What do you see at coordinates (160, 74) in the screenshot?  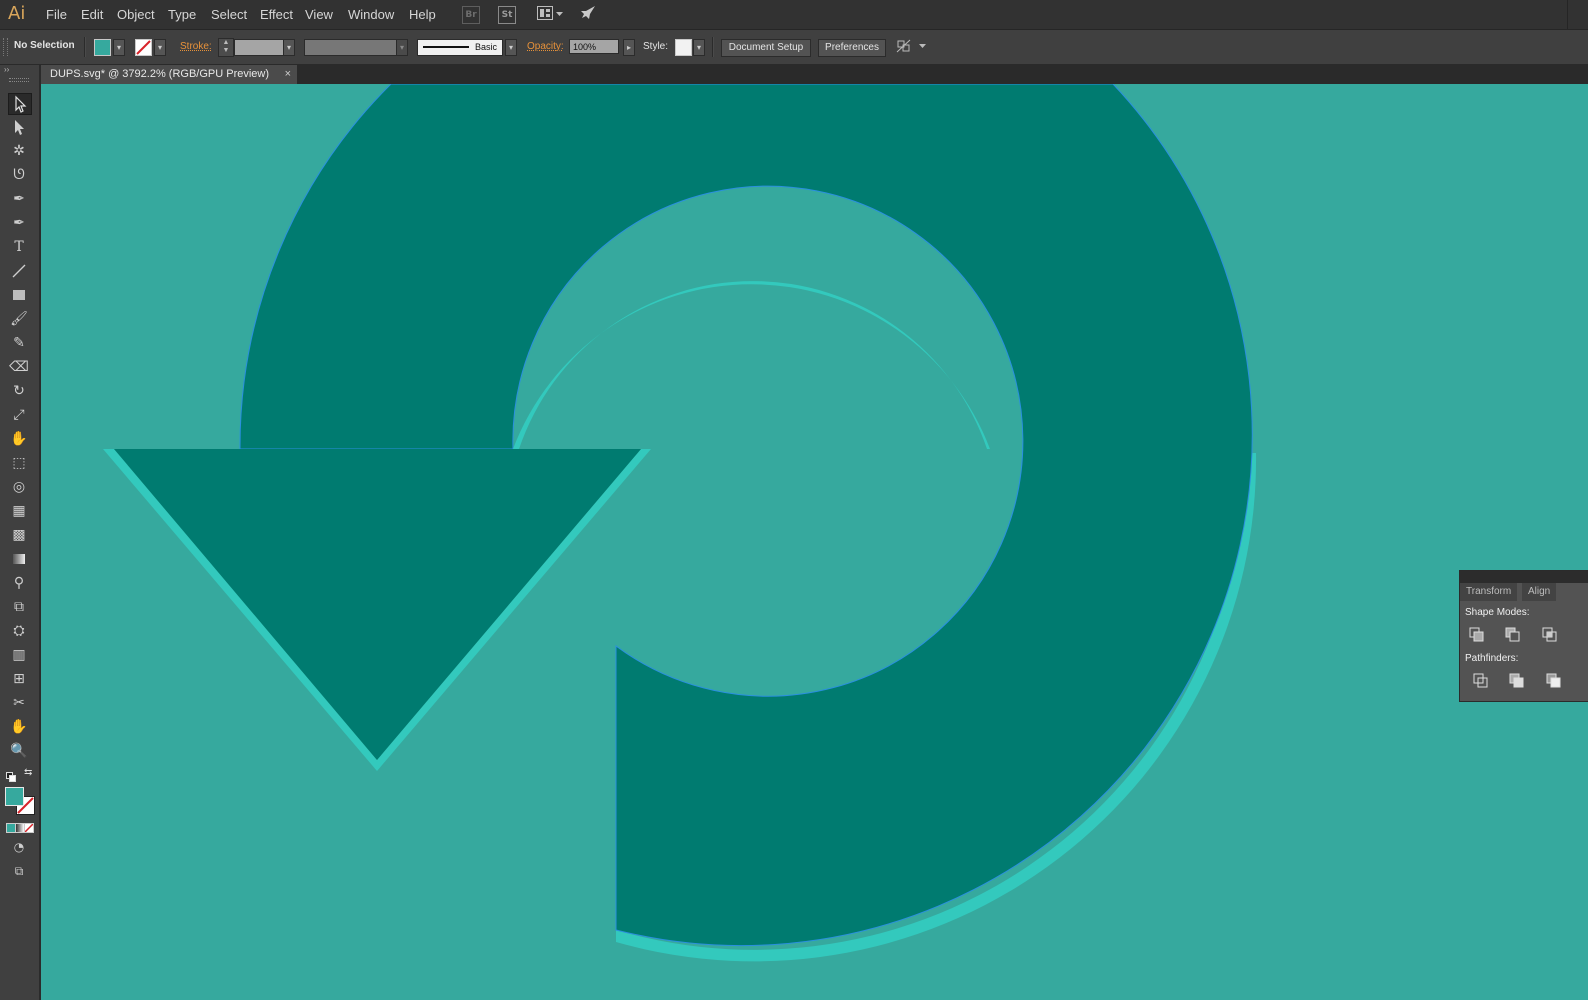 I see `document-tab-title: DUPS.svg* @ 3792.2% (RGB/GPU Preview)` at bounding box center [160, 74].